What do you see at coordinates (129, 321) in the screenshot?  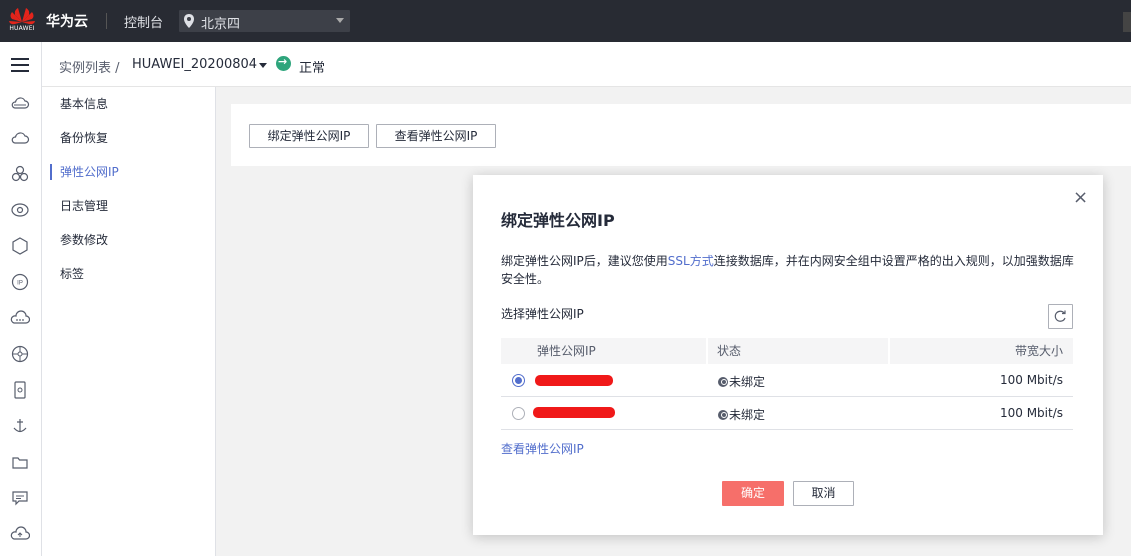 I see `instance-sub-navigation: 基本信息 备份恢复 弹性公网IP 日志管理 参数修改 标签` at bounding box center [129, 321].